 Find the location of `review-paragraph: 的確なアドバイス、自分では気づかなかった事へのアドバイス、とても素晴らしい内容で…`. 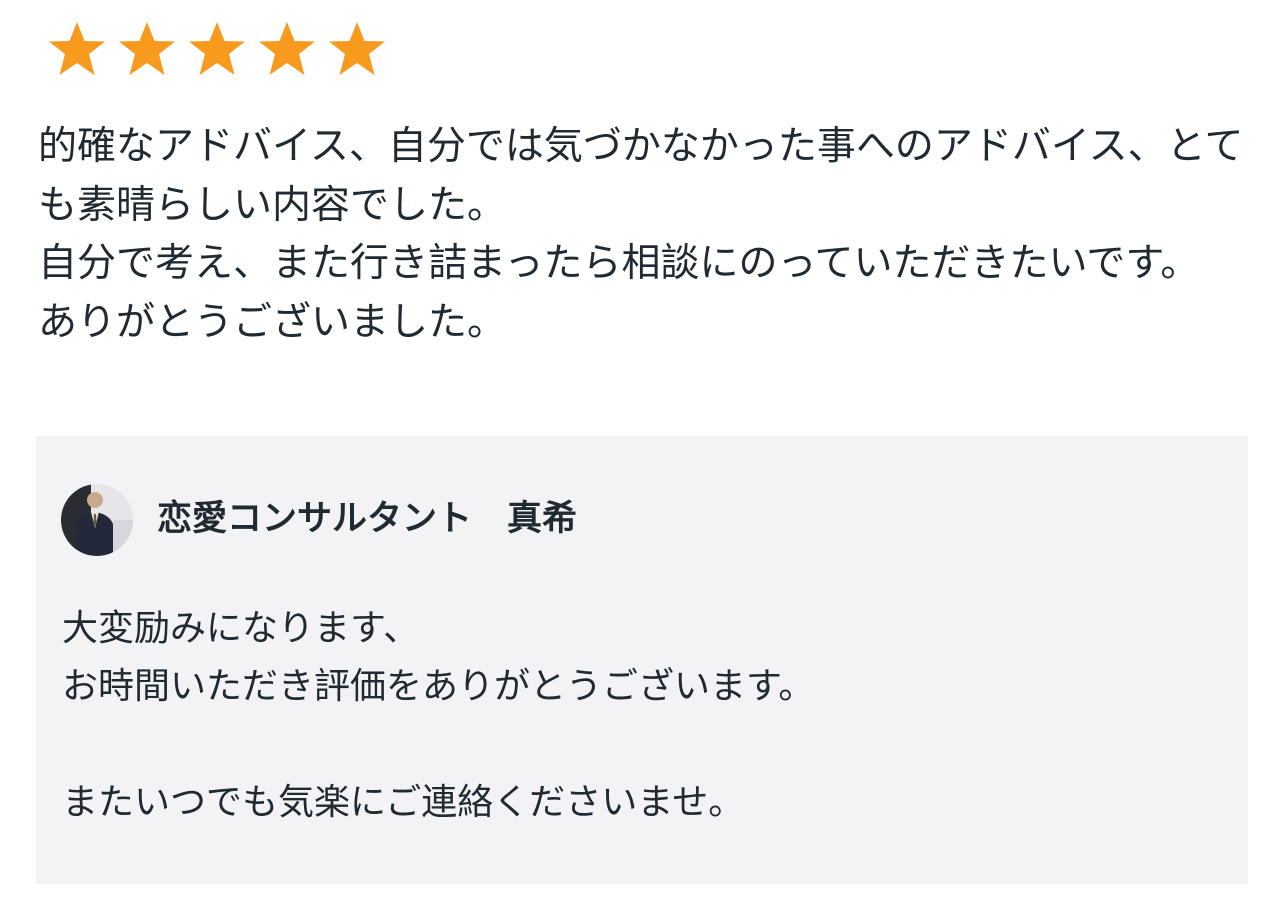

review-paragraph: 的確なアドバイス、自分では気づかなかった事へのアドバイス、とても素晴らしい内容で… is located at coordinates (641, 176).